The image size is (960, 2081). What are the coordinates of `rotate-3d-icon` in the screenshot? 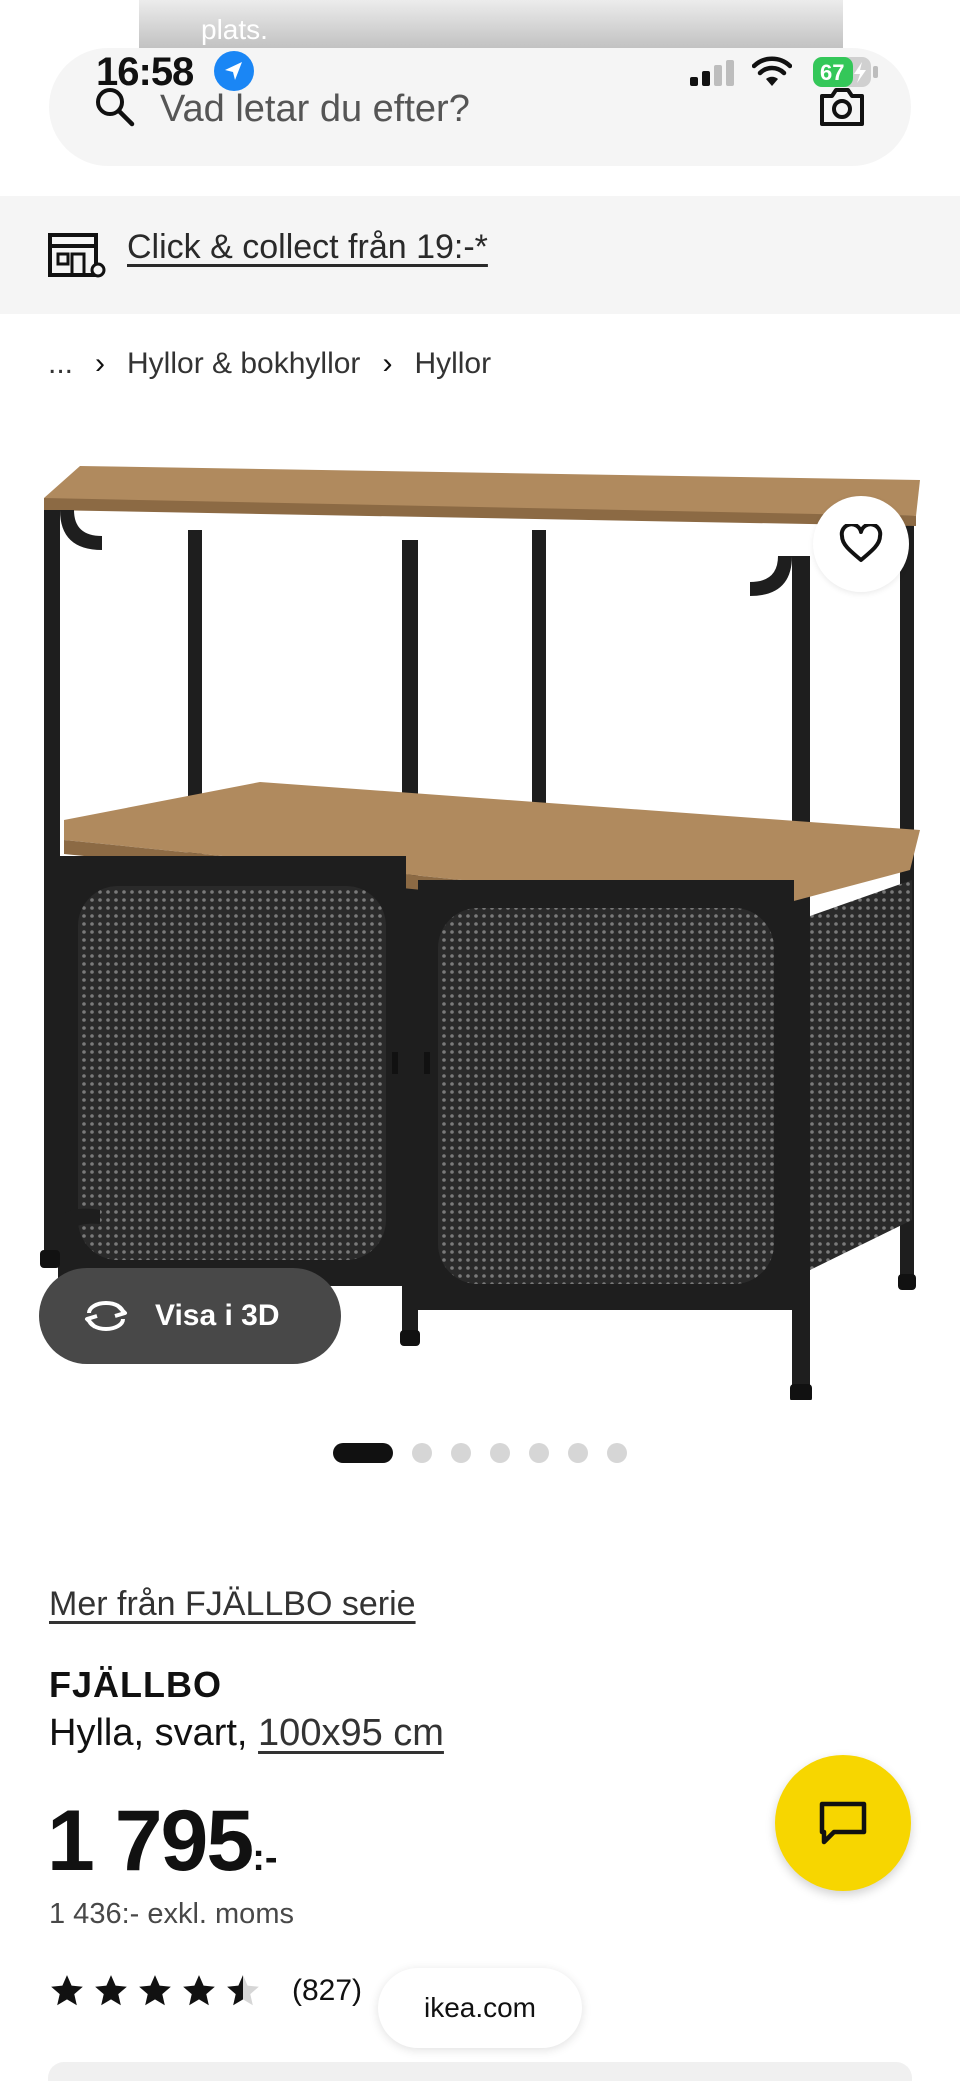 It's located at (106, 1316).